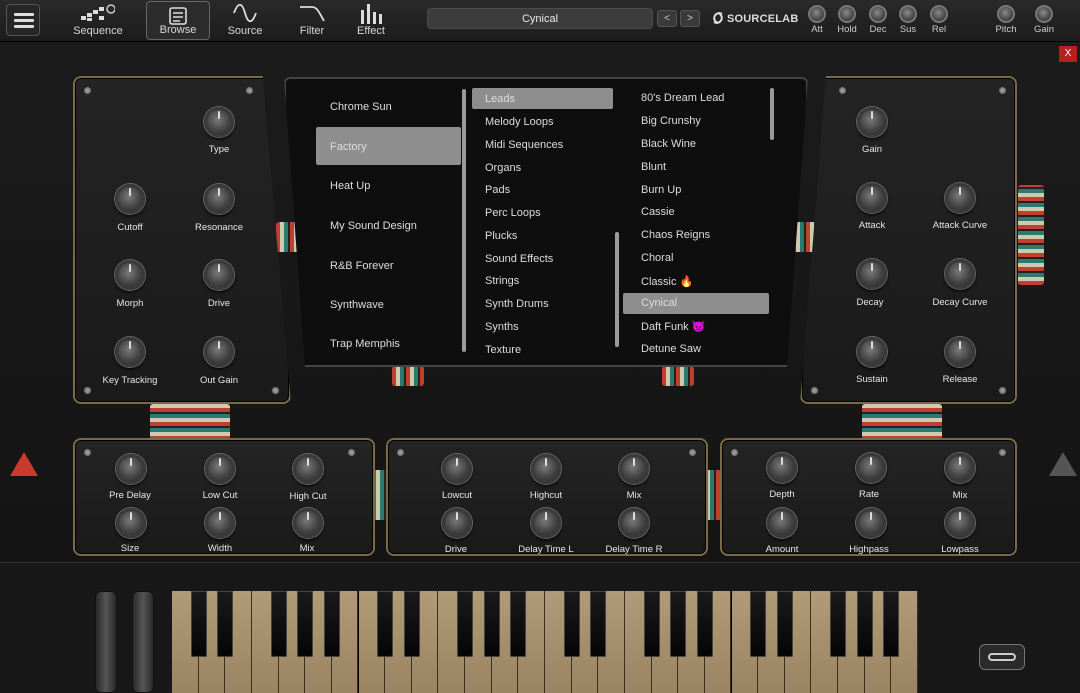 The image size is (1080, 693). I want to click on category-item: Melody Loops, so click(519, 122).